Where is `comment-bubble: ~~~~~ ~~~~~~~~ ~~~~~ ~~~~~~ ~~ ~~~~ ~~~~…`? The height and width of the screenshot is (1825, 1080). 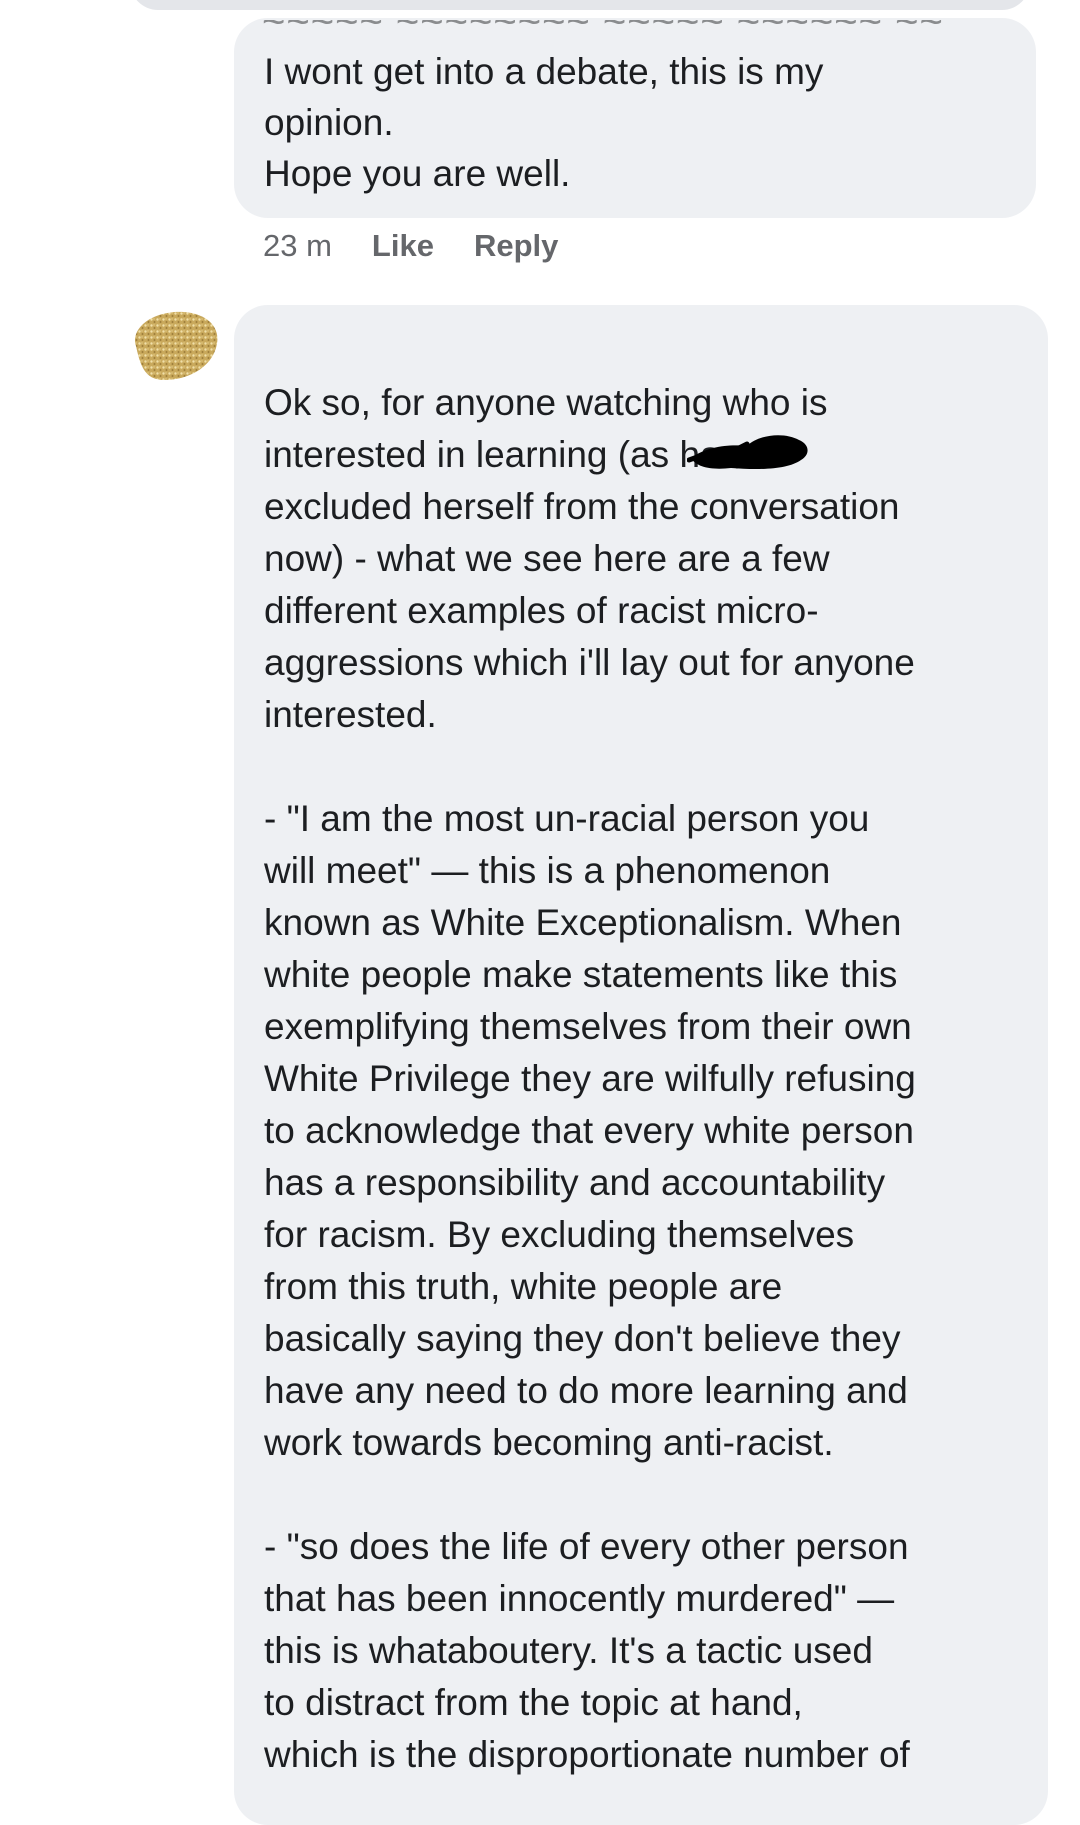 comment-bubble: ~~~~~ ~~~~~~~~ ~~~~~ ~~~~~~ ~~ ~~~~ ~~~~… is located at coordinates (635, 118).